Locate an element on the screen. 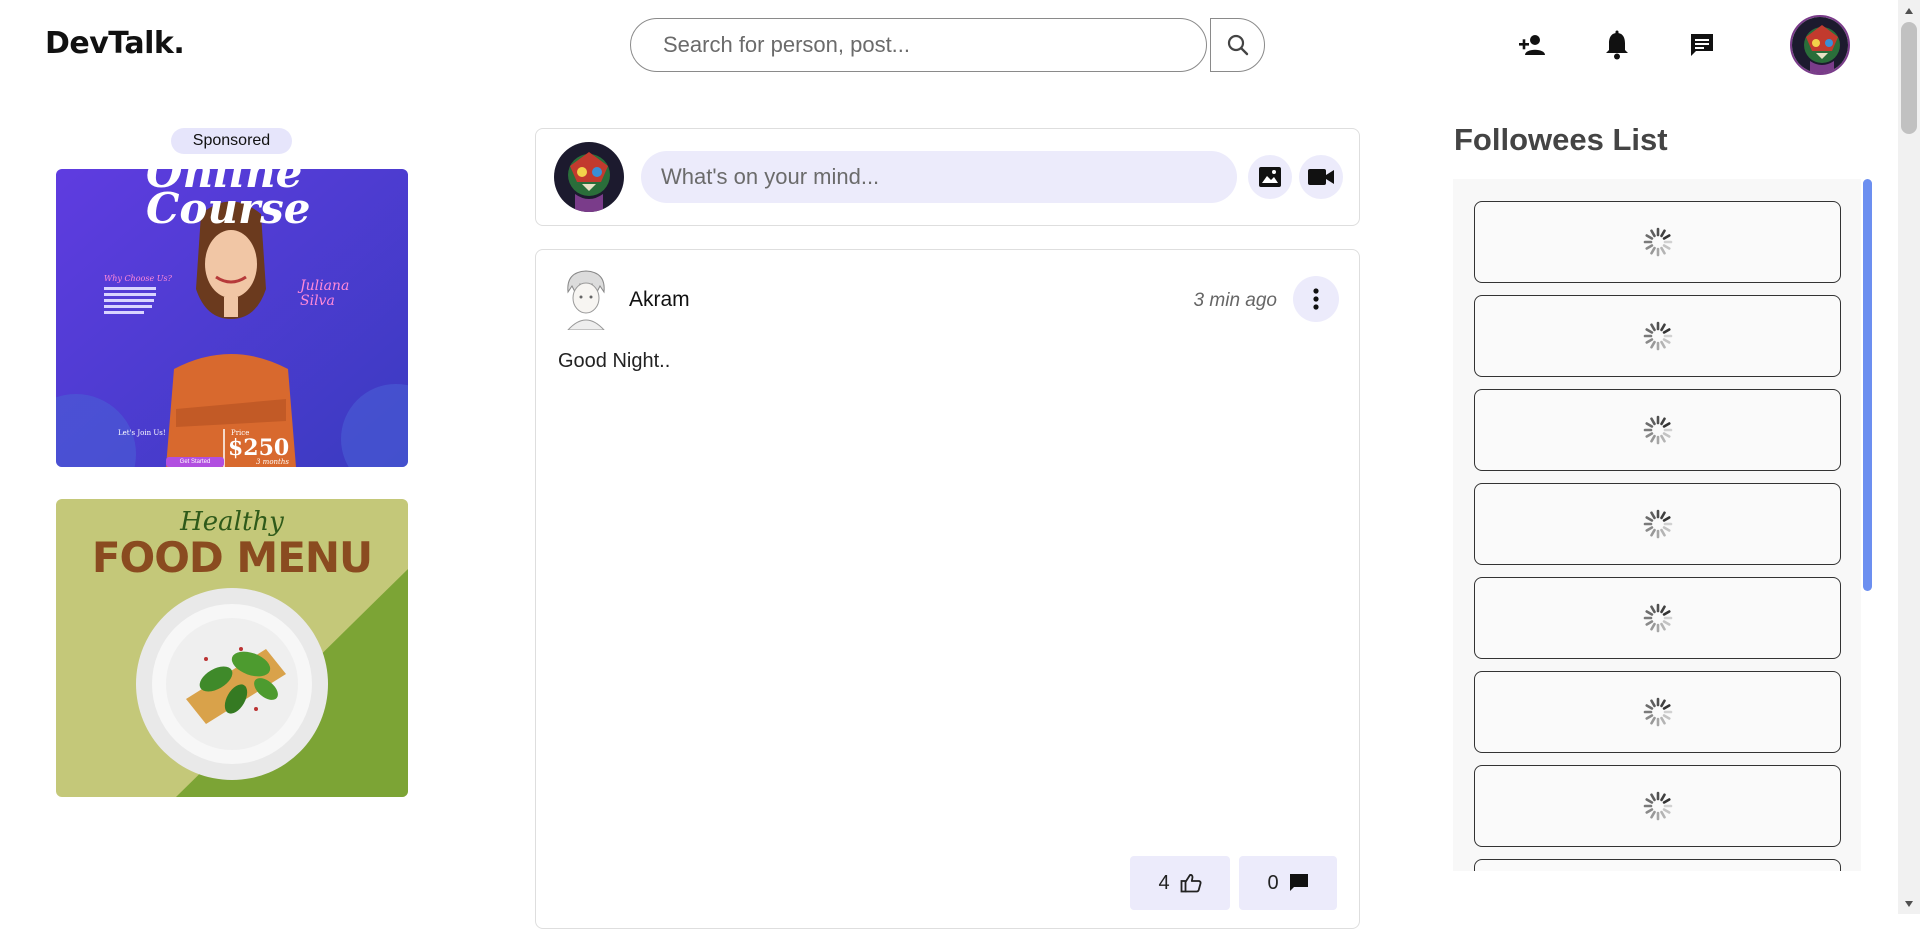 This screenshot has height=929, width=1920. post-options-button is located at coordinates (1316, 299).